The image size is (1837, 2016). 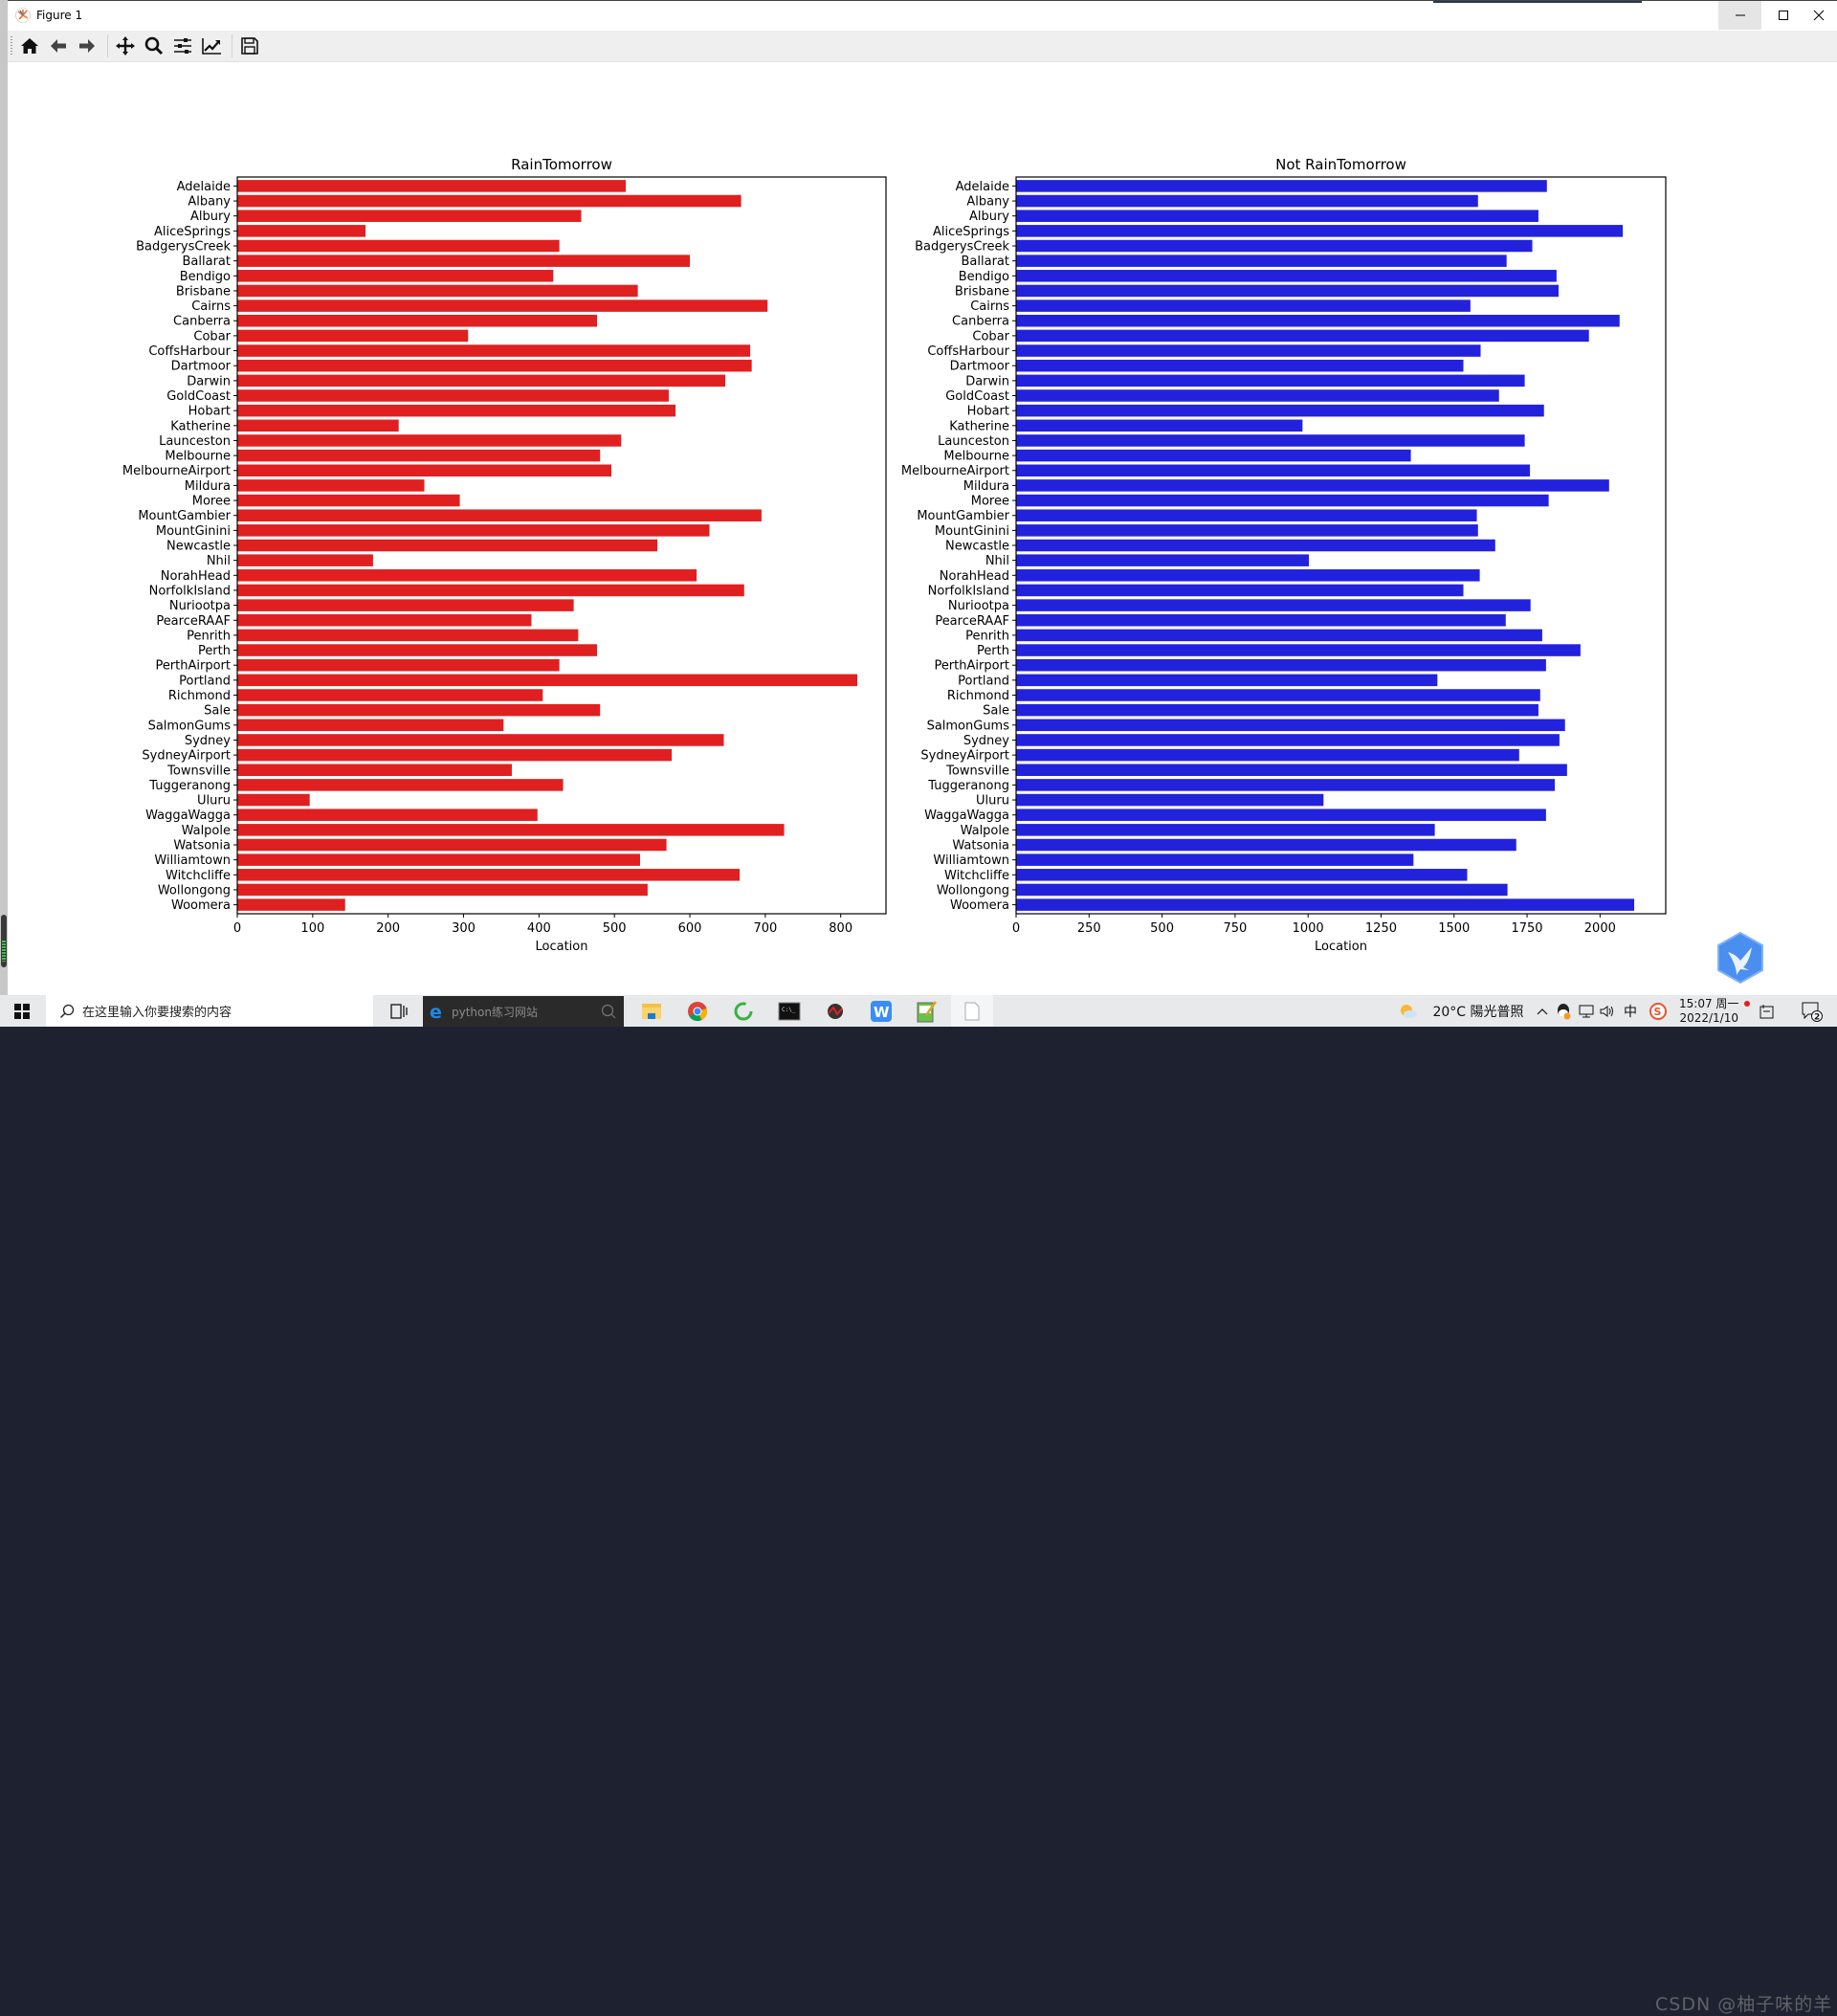 I want to click on y-tick-label: Brisbane, so click(x=982, y=291).